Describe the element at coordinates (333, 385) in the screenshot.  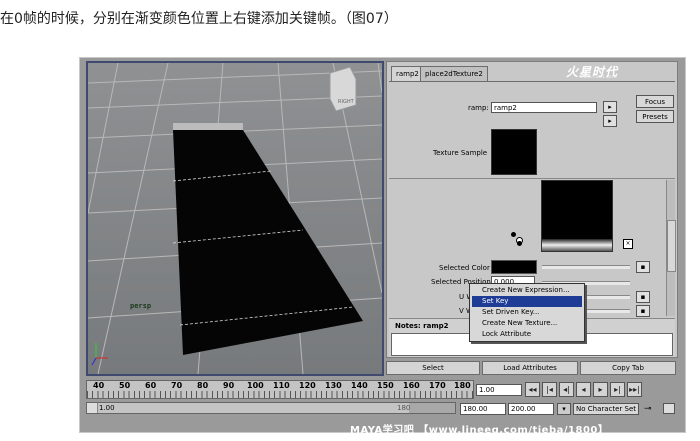
I see `tick-label: 130` at that location.